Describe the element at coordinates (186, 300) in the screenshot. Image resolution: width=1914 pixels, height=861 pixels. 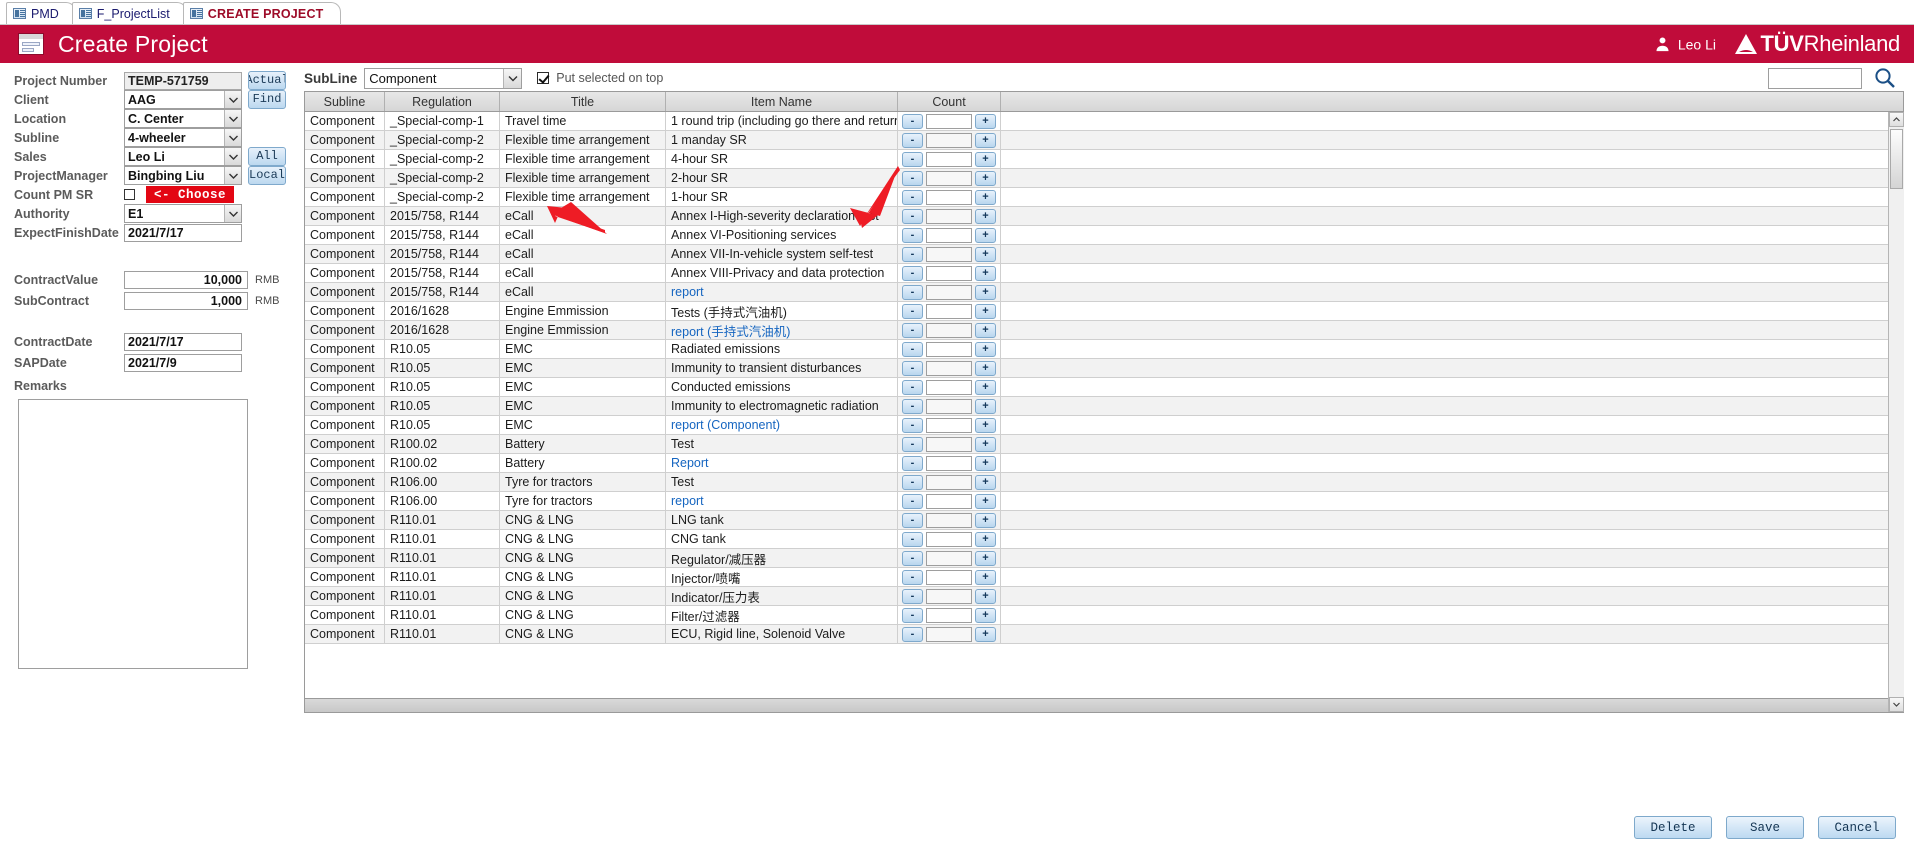
I see `sub-contract-input` at that location.